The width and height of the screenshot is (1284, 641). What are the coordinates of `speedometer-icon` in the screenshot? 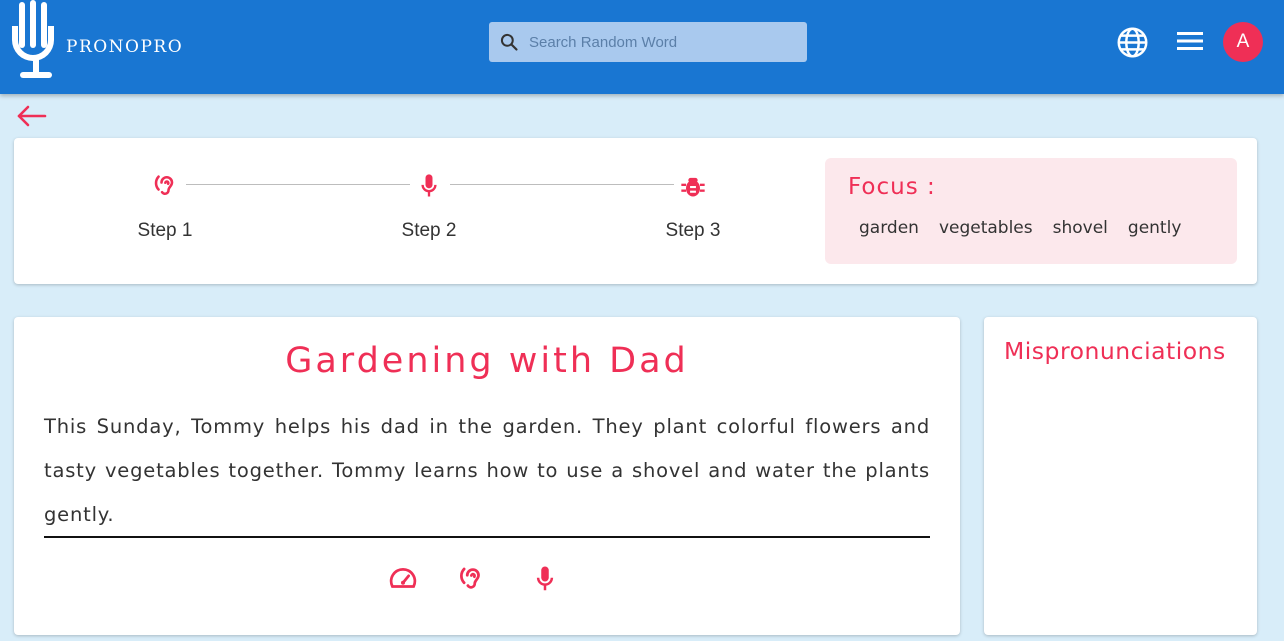 It's located at (403, 579).